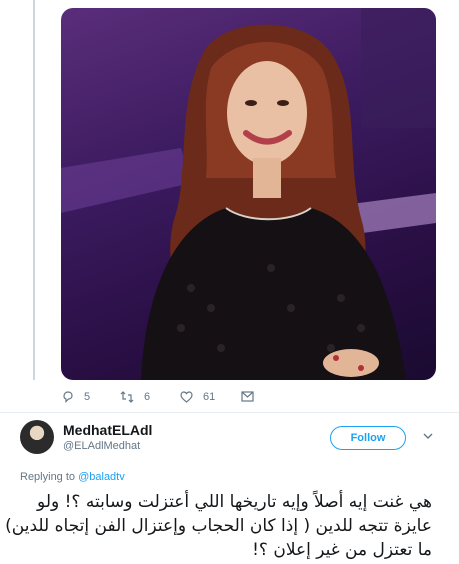 The width and height of the screenshot is (459, 564). Describe the element at coordinates (428, 436) in the screenshot. I see `chevron-down-icon` at that location.